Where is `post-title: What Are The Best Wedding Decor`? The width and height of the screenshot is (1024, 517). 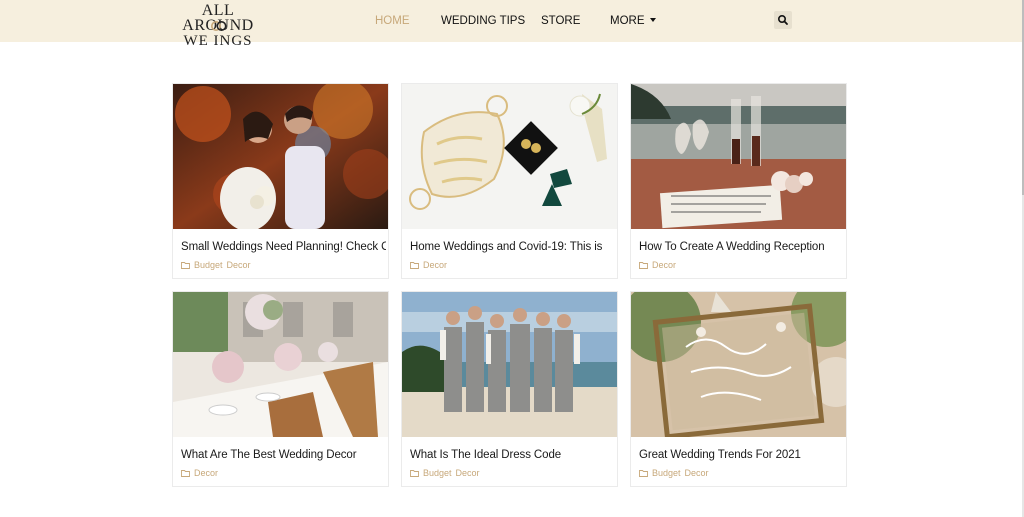 post-title: What Are The Best Wedding Decor is located at coordinates (283, 455).